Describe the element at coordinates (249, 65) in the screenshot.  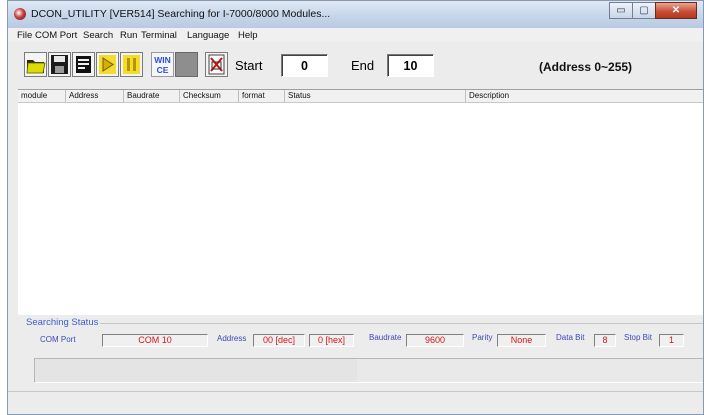
I see `start-label: Start` at that location.